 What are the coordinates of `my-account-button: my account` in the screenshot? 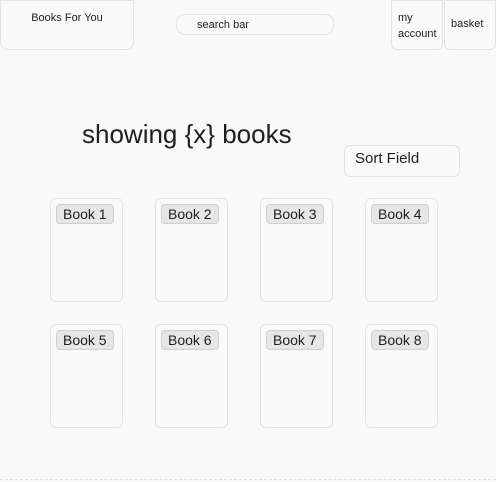 It's located at (417, 25).